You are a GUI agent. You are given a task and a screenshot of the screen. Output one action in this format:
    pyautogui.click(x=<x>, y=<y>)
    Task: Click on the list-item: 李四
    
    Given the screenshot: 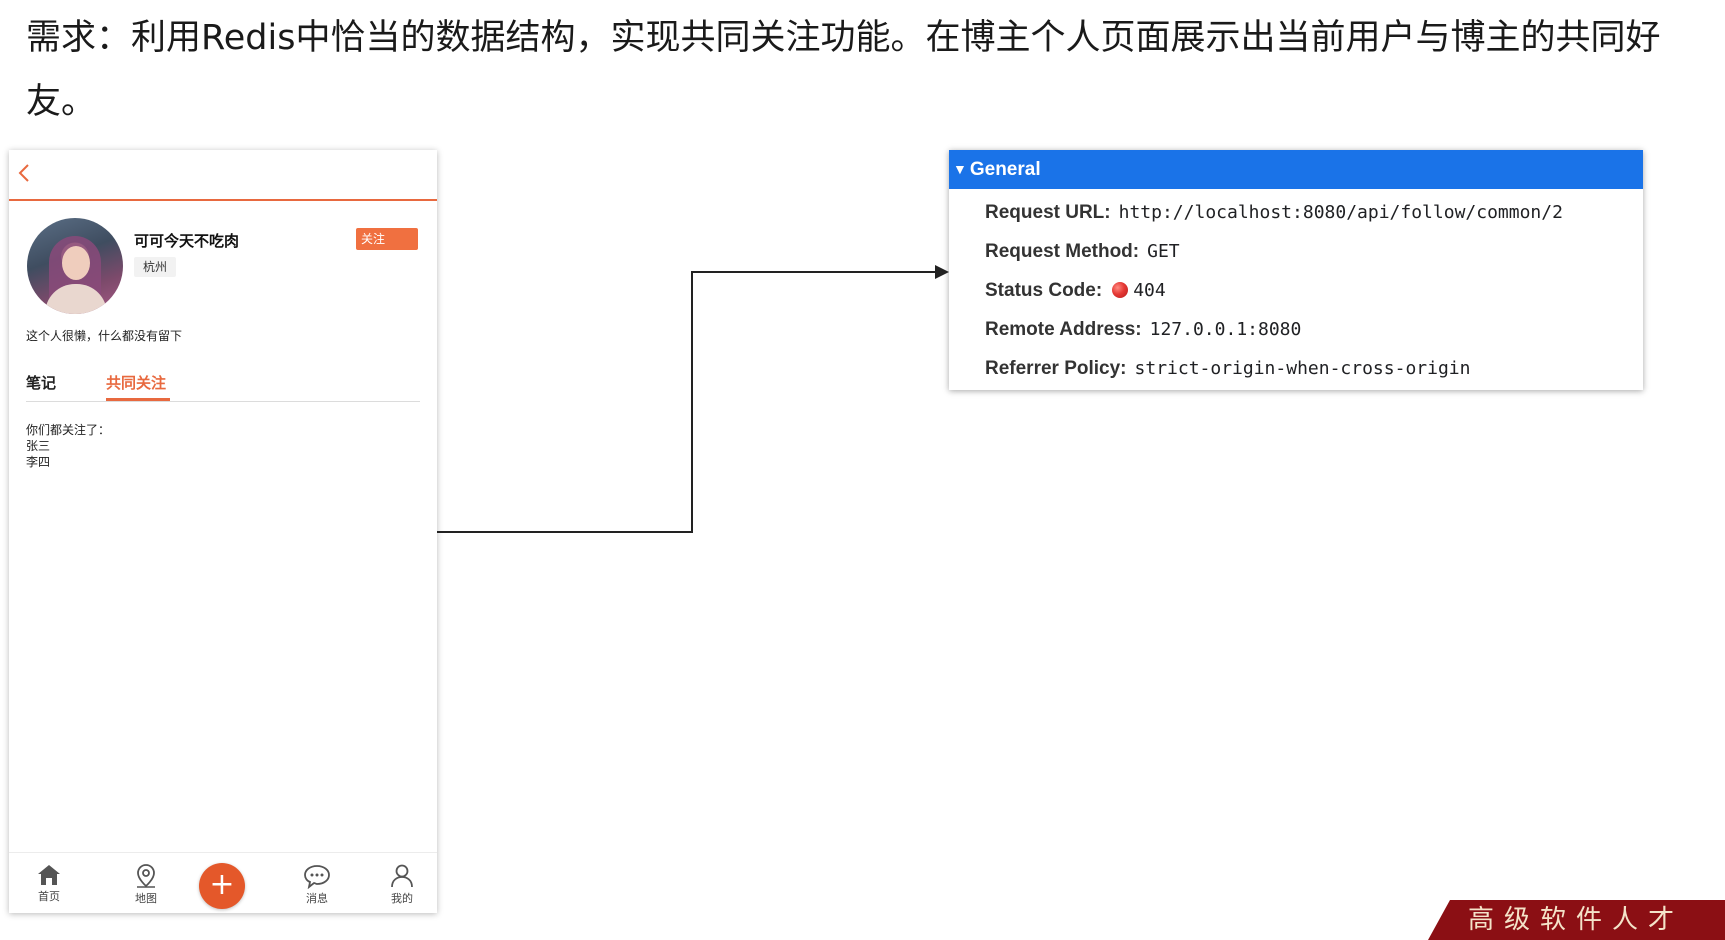 What is the action you would take?
    pyautogui.click(x=68, y=462)
    